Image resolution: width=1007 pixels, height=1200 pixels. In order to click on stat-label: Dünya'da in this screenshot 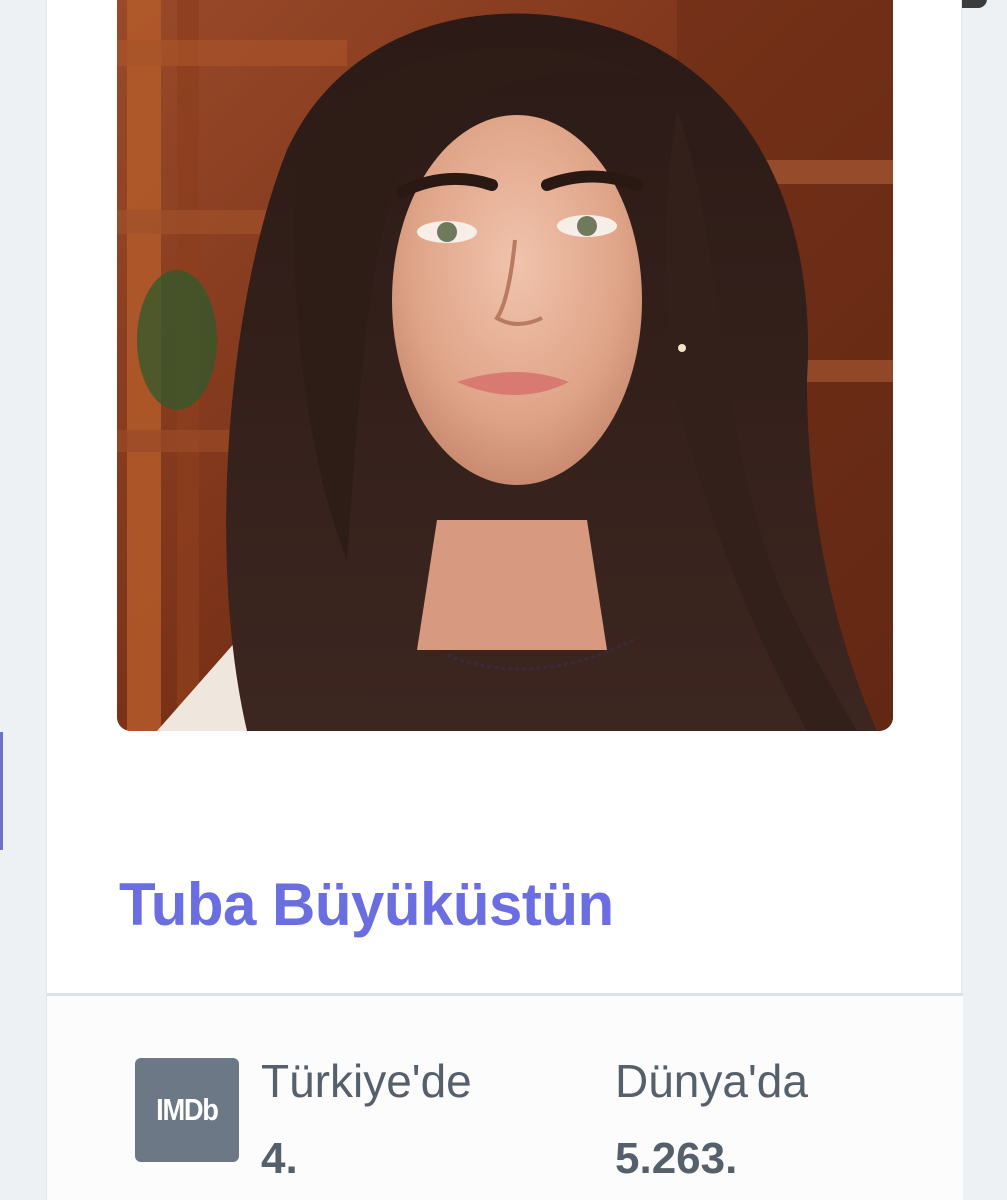, I will do `click(711, 1081)`.